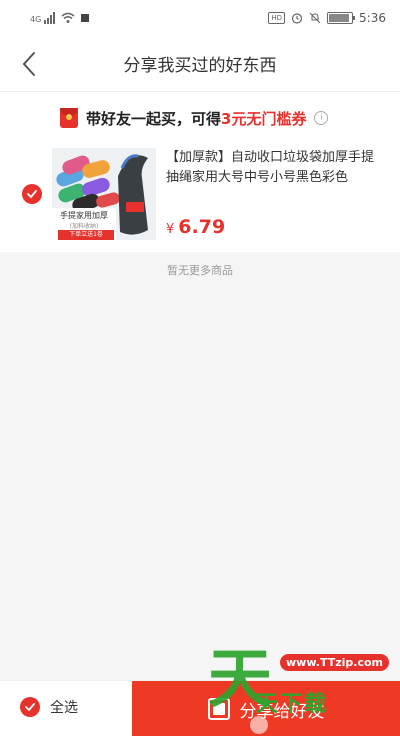 The width and height of the screenshot is (400, 736). What do you see at coordinates (334, 662) in the screenshot?
I see `watermark-url: www.TTzip.com` at bounding box center [334, 662].